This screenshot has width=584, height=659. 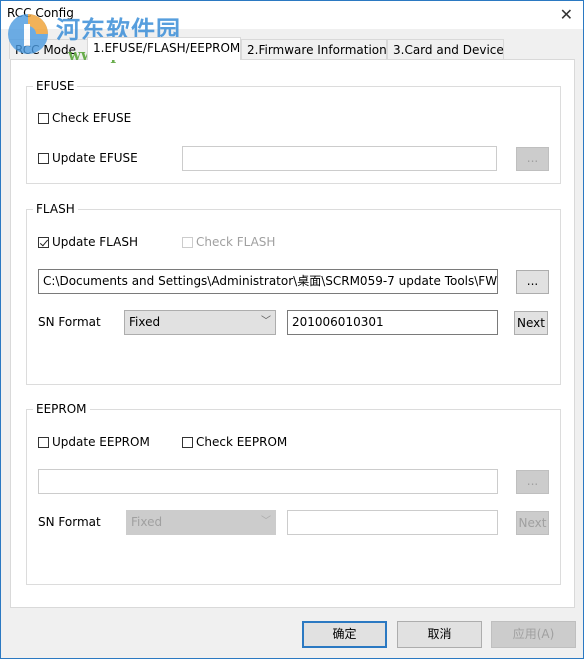 What do you see at coordinates (55, 209) in the screenshot?
I see `flash-legend: FLASH` at bounding box center [55, 209].